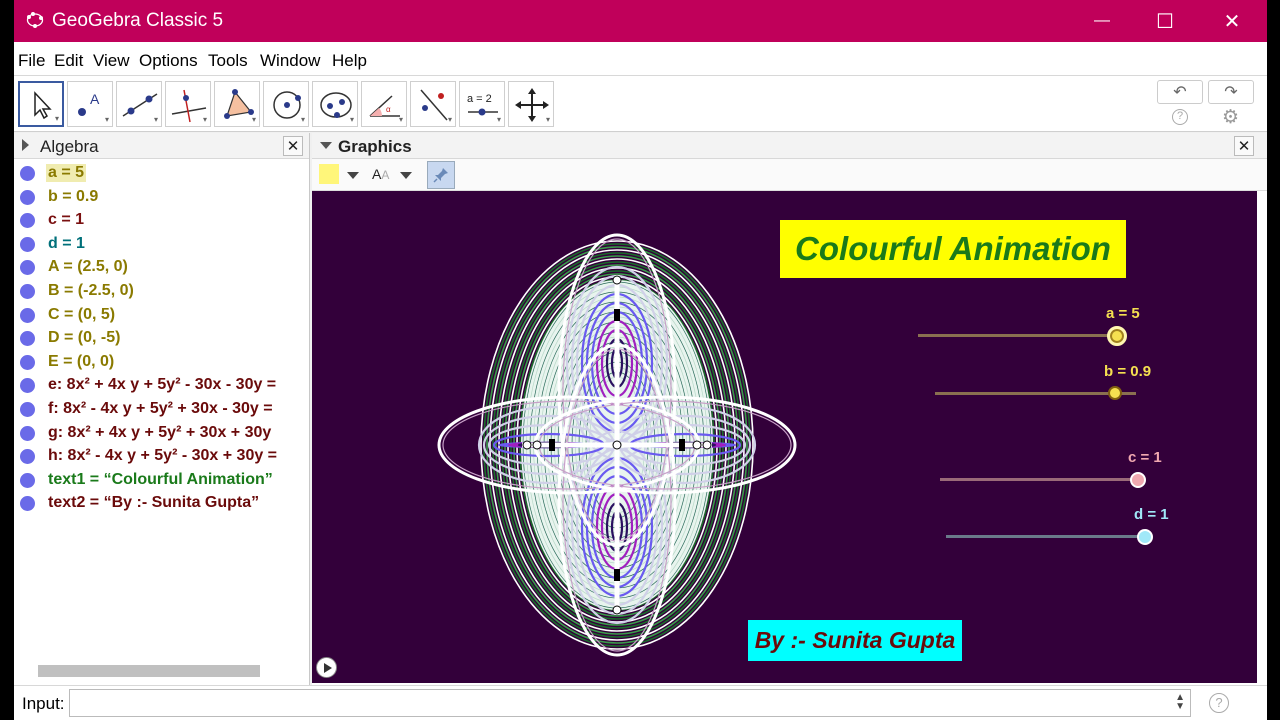  Describe the element at coordinates (90, 104) in the screenshot. I see `point-tool-button: A ▾` at that location.